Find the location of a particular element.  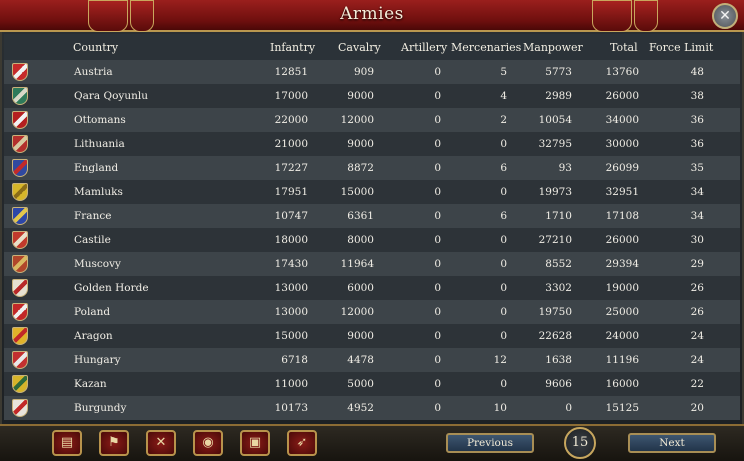

cell-country: Golden Horde is located at coordinates (111, 288).